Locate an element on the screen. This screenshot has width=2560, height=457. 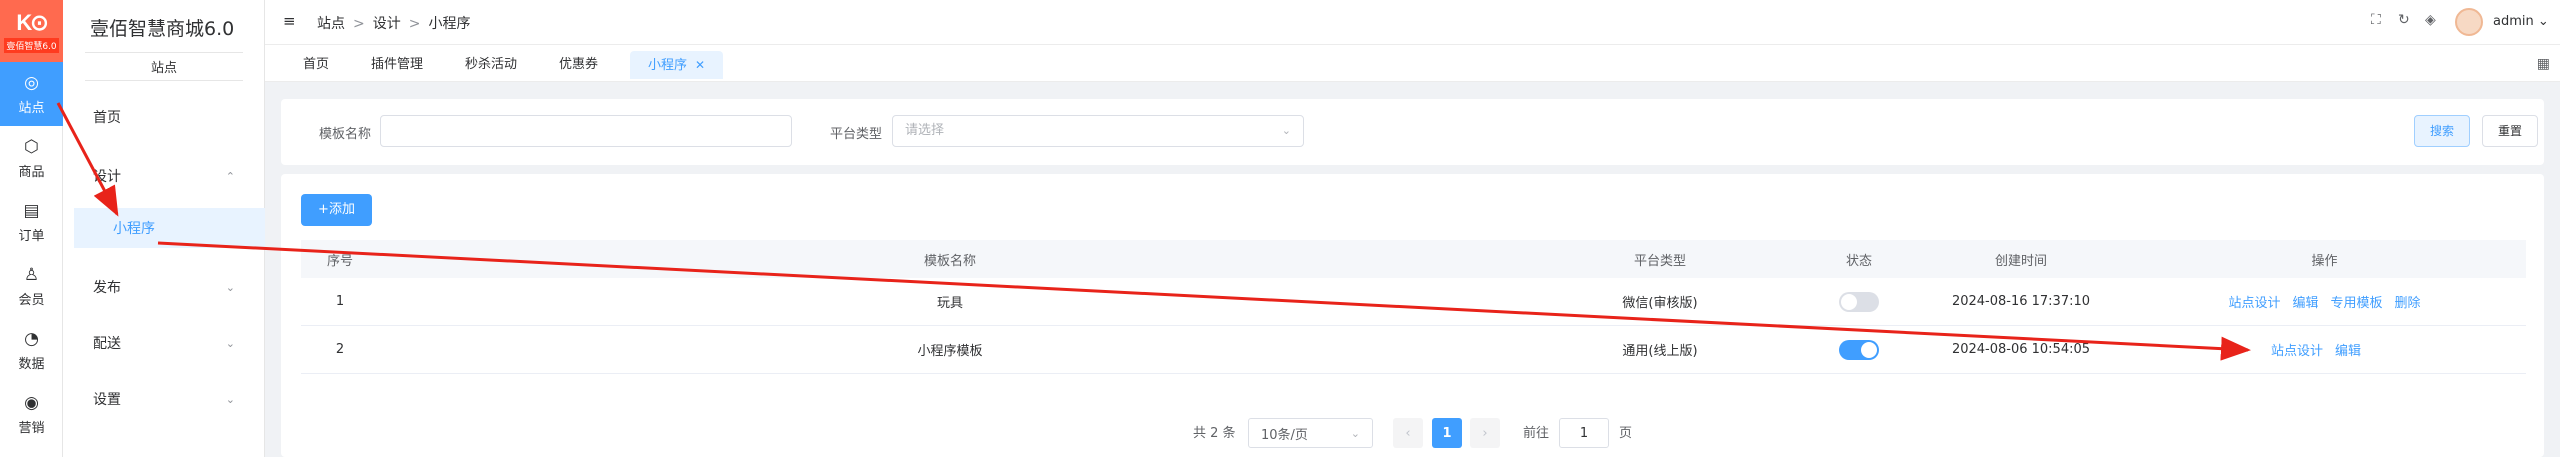
platform-type-select: 请选择 ⌄ is located at coordinates (1098, 131).